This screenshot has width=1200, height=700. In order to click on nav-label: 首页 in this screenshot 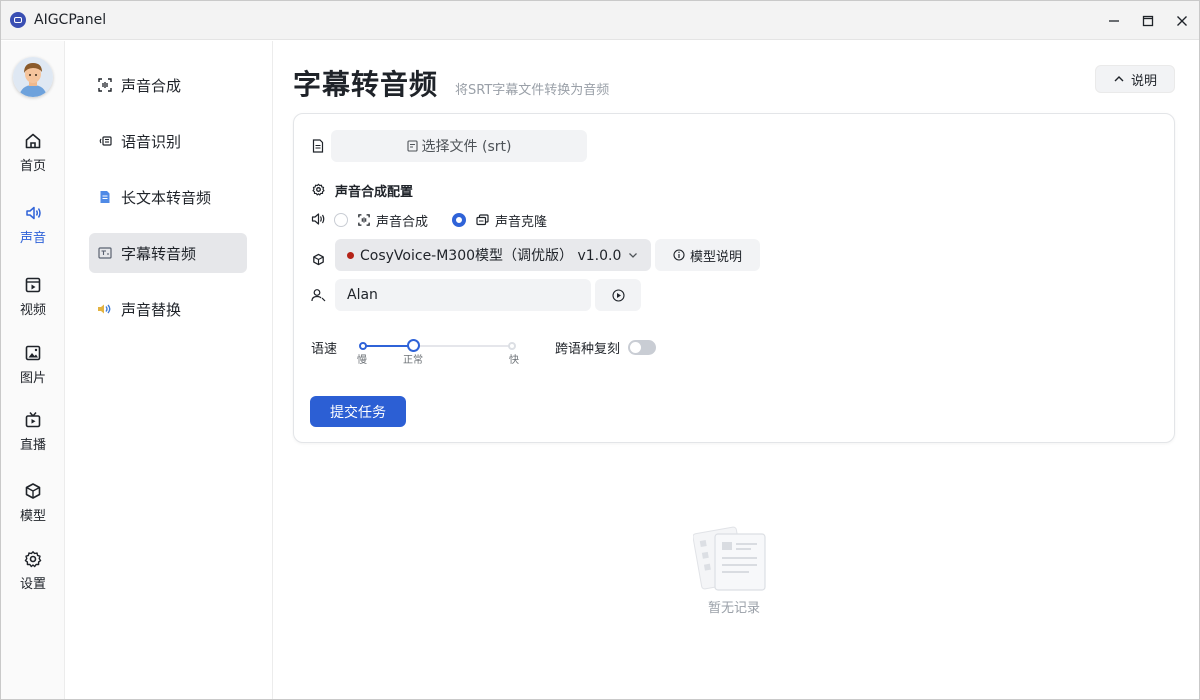, I will do `click(32, 166)`.